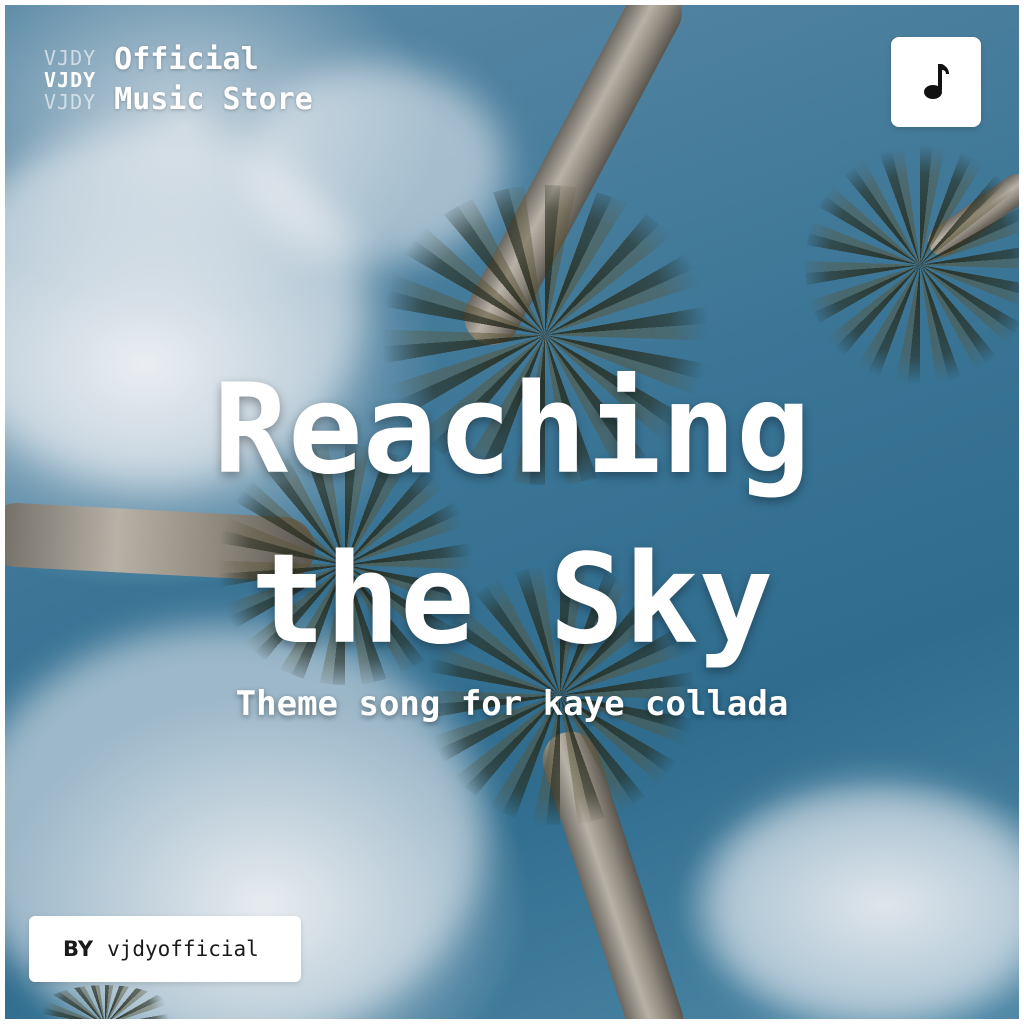  I want to click on music-button, so click(936, 82).